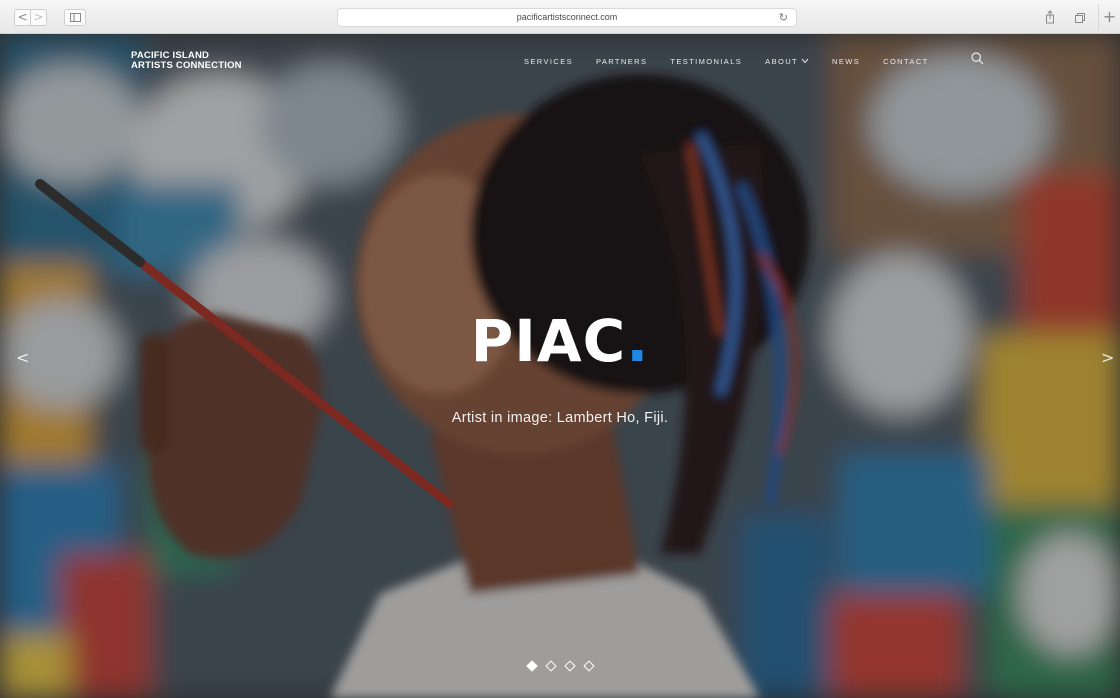 The height and width of the screenshot is (698, 1120). I want to click on sidebar-toggle-button, so click(75, 17).